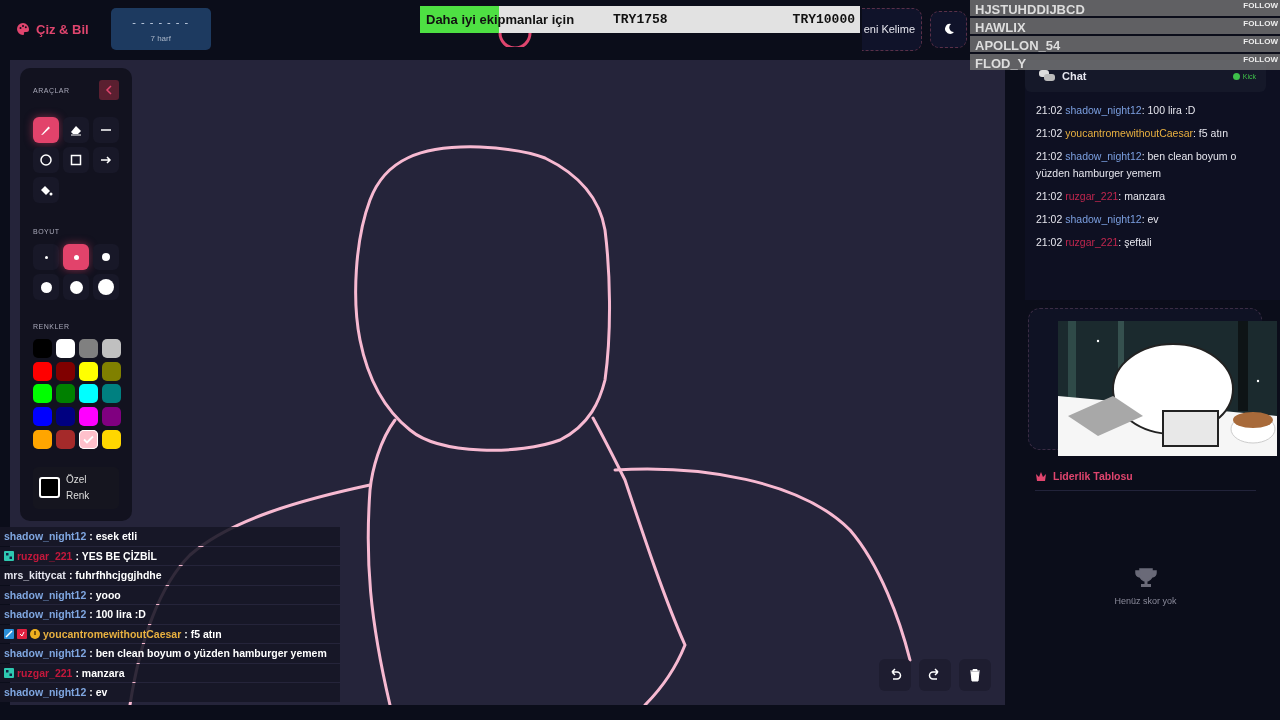 This screenshot has width=1280, height=720. What do you see at coordinates (35, 633) in the screenshot?
I see `coin-badge-icon` at bounding box center [35, 633].